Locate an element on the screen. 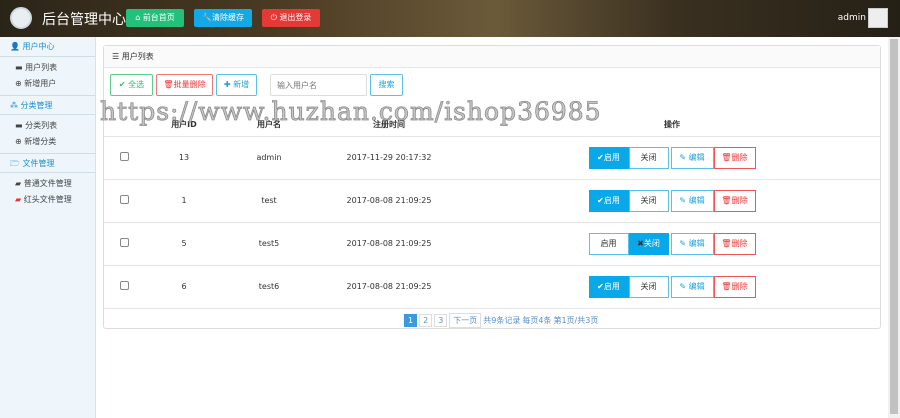 This screenshot has width=900, height=418. col-actions: 操作 is located at coordinates (672, 125).